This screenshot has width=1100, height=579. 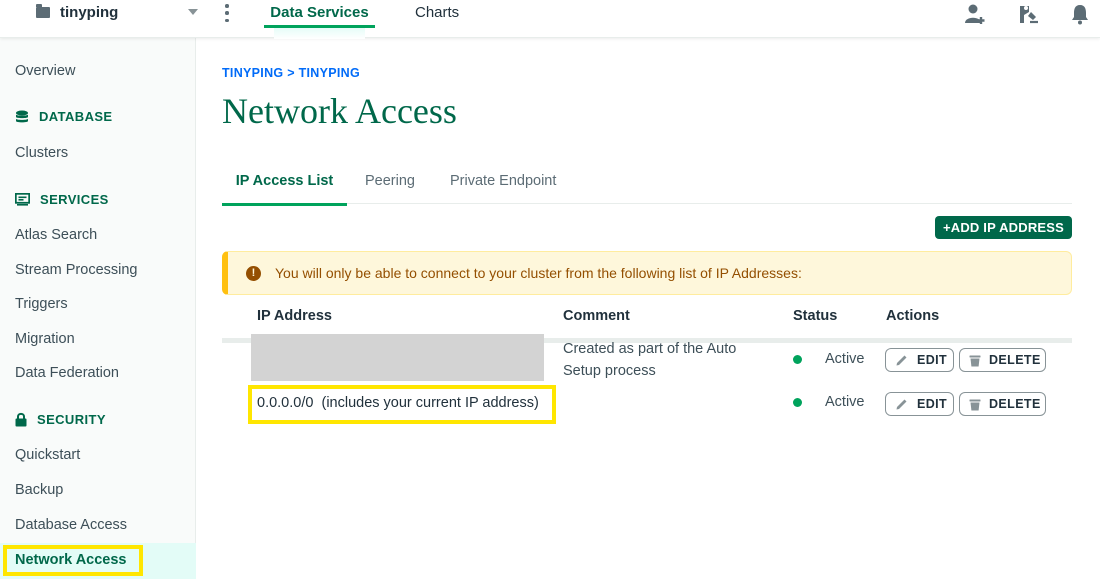 What do you see at coordinates (89, 12) in the screenshot?
I see `project-name: tinyping` at bounding box center [89, 12].